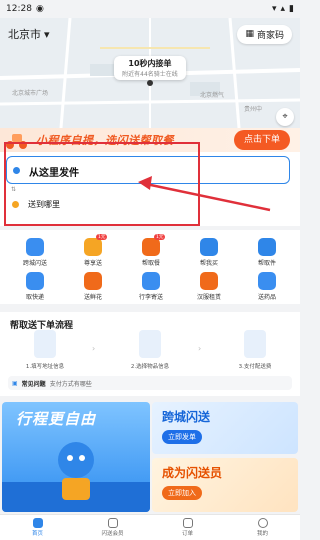 This screenshot has width=320, height=540. Describe the element at coordinates (255, 367) in the screenshot. I see `step-label: 3.支付配送费` at that location.